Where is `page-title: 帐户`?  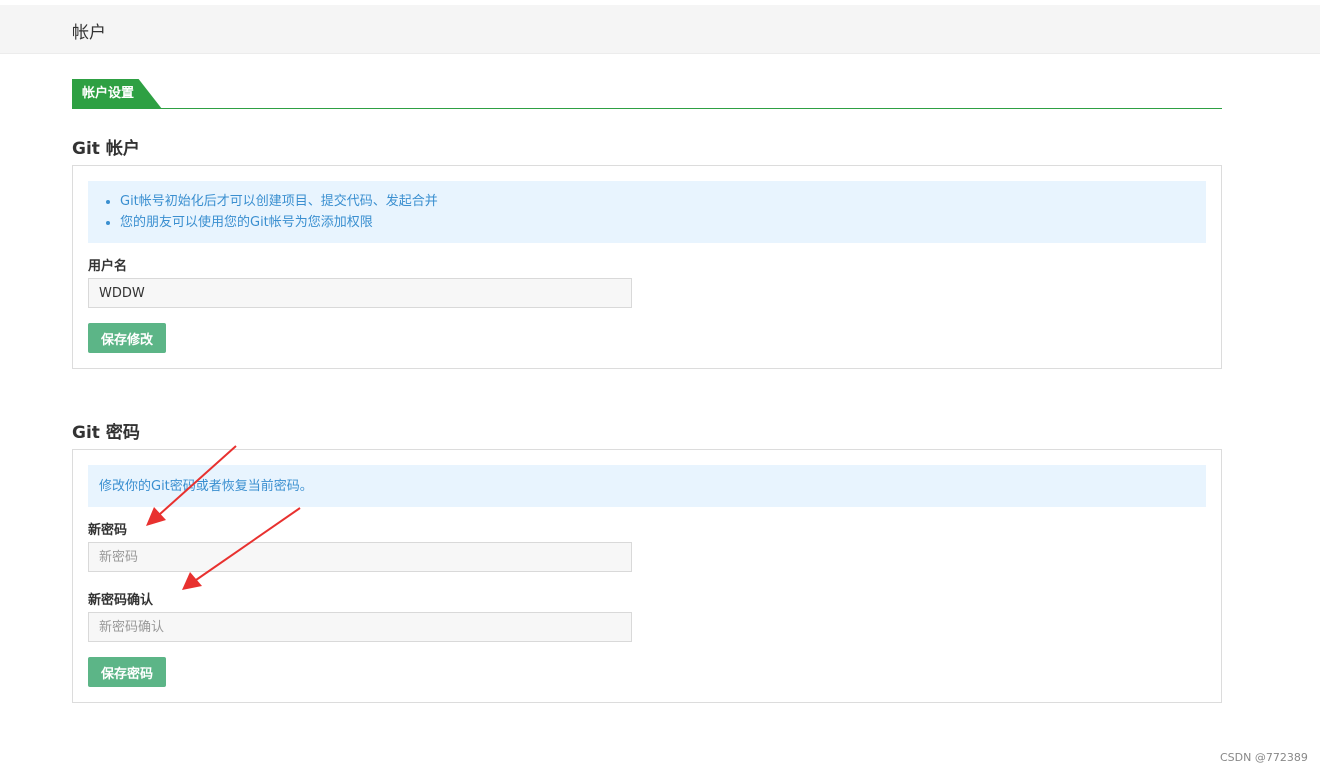
page-title: 帐户 is located at coordinates (89, 33).